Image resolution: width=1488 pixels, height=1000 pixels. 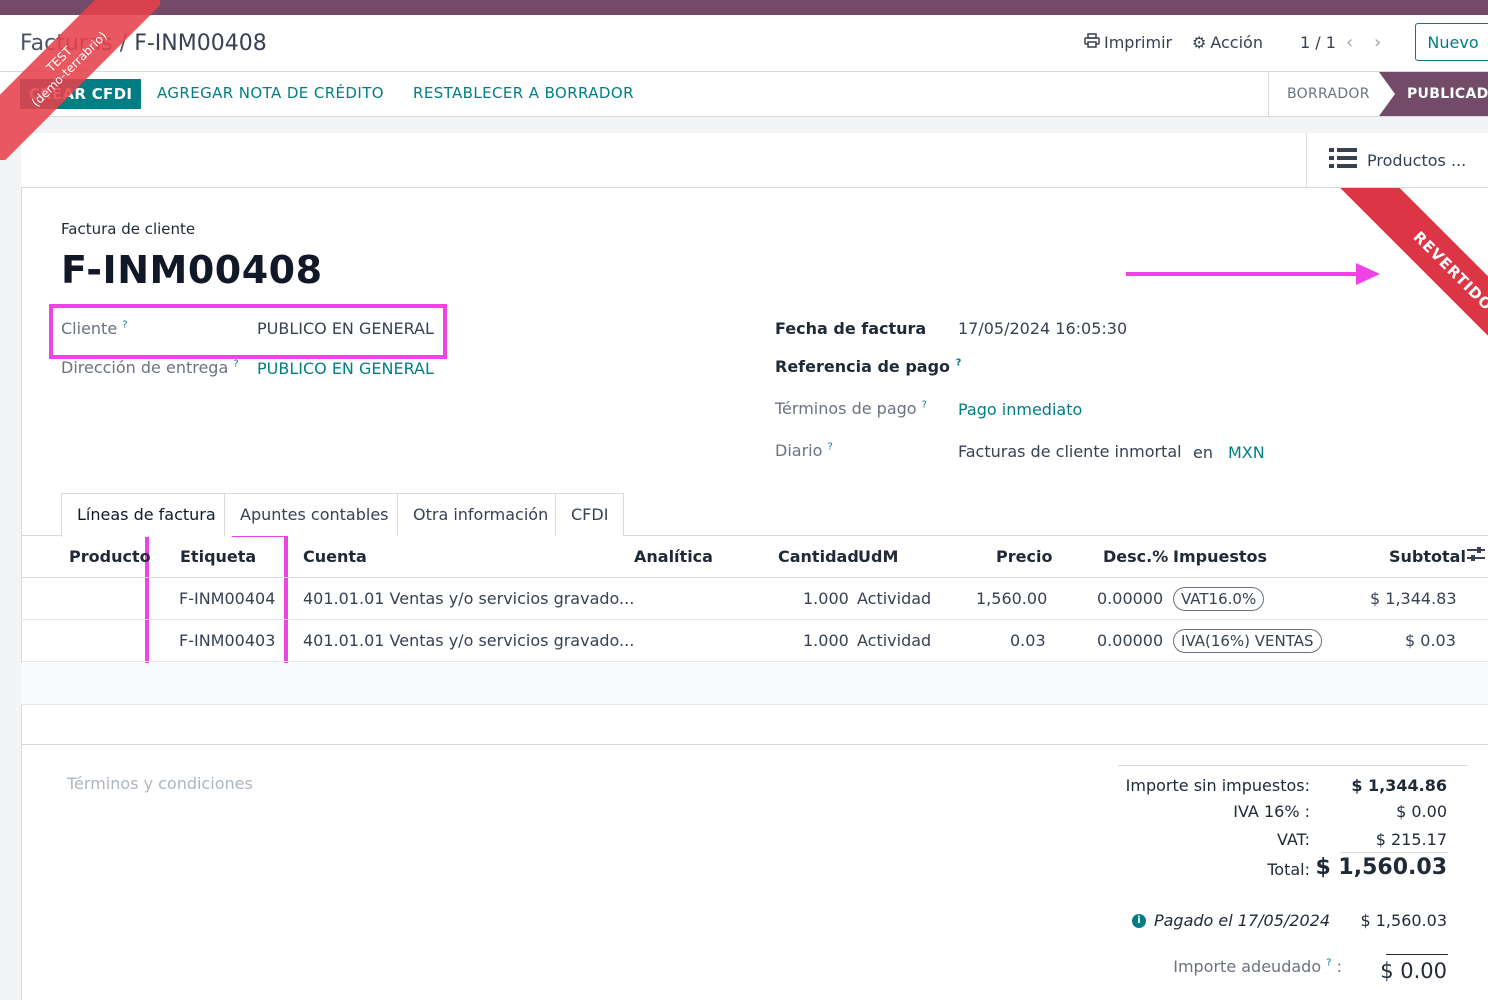 What do you see at coordinates (1247, 641) in the screenshot?
I see `tax-tag: IVA(16%) VENTAS` at bounding box center [1247, 641].